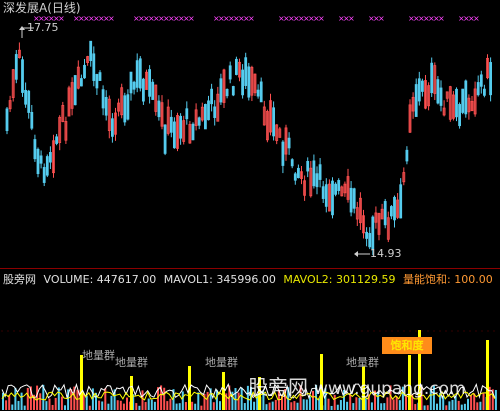 This screenshot has width=500, height=411. Describe the element at coordinates (100, 279) in the screenshot. I see `volume-value: VOLUME: 447617.00` at that location.